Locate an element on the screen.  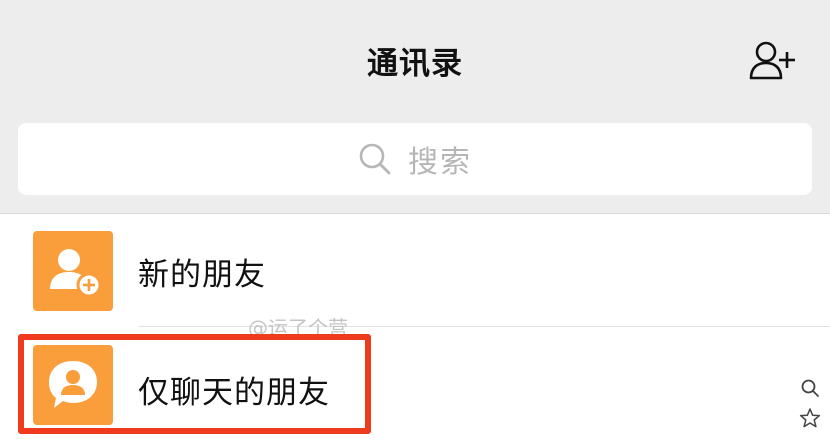
search-placeholder: 搜索 is located at coordinates (440, 162).